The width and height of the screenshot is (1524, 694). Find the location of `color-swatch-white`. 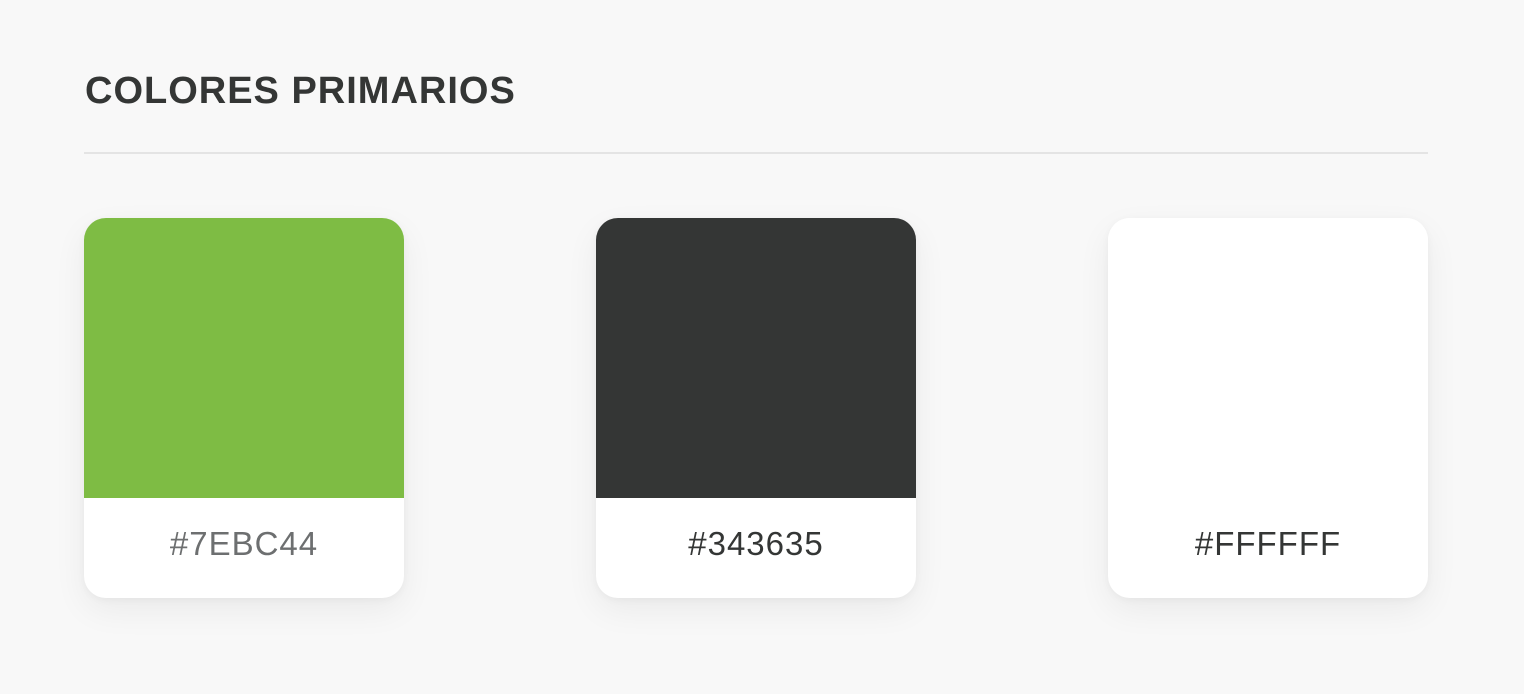

color-swatch-white is located at coordinates (1268, 358).